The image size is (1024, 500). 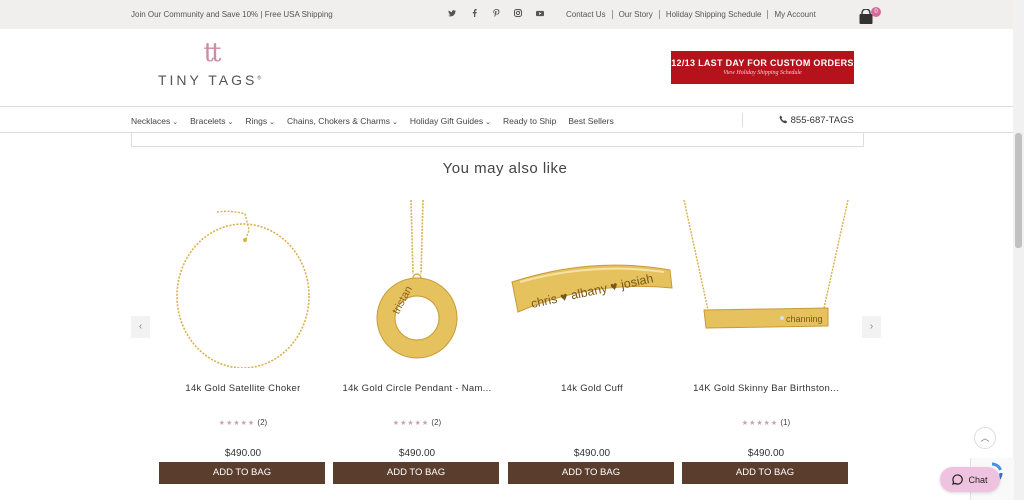 I want to click on carousel-next-button: ›, so click(x=871, y=327).